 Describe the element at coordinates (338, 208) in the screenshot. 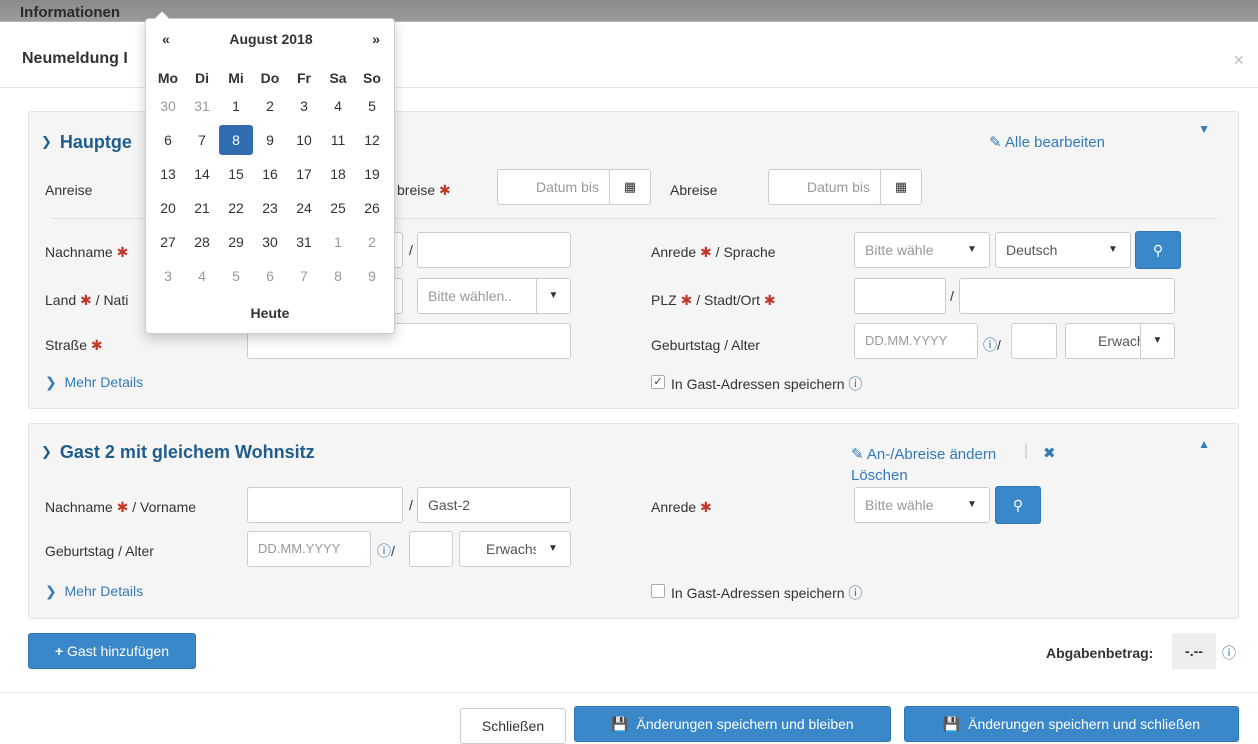

I see `day-cell: 25` at that location.